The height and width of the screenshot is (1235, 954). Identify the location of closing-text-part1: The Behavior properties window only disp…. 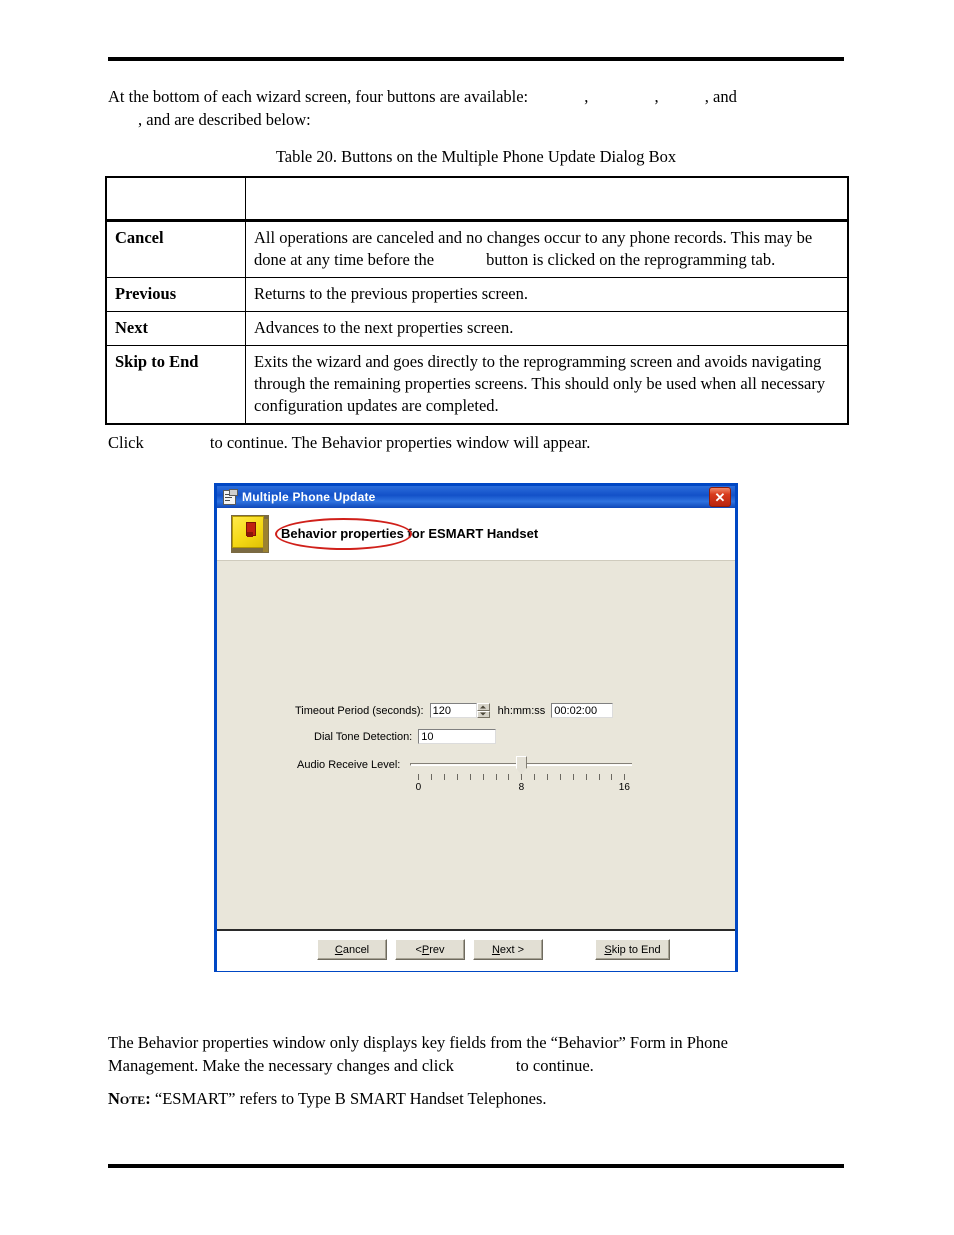
(418, 1054).